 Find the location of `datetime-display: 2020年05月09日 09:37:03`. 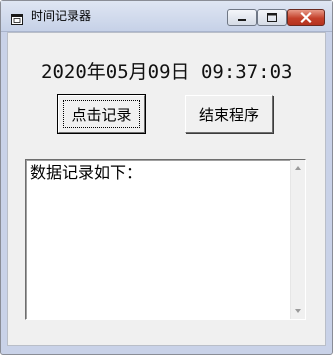

datetime-display: 2020年05月09日 09:37:03 is located at coordinates (167, 72).